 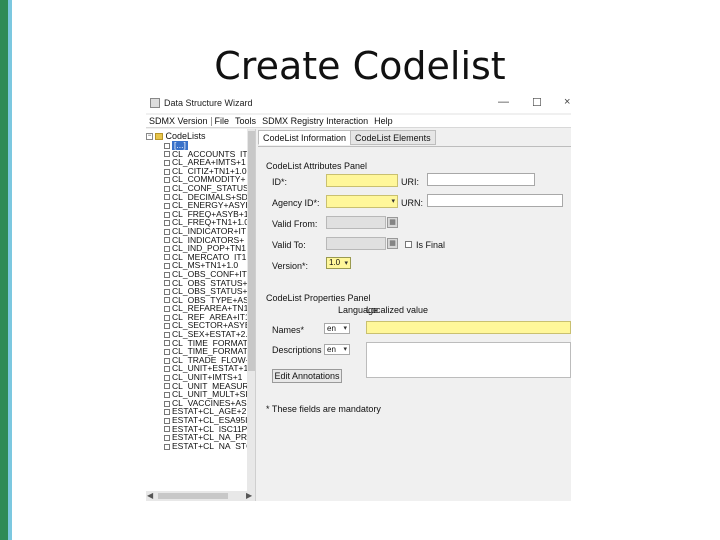 I want to click on tree-item: CL_ACCOUNTS_ITEM, so click(x=206, y=154).